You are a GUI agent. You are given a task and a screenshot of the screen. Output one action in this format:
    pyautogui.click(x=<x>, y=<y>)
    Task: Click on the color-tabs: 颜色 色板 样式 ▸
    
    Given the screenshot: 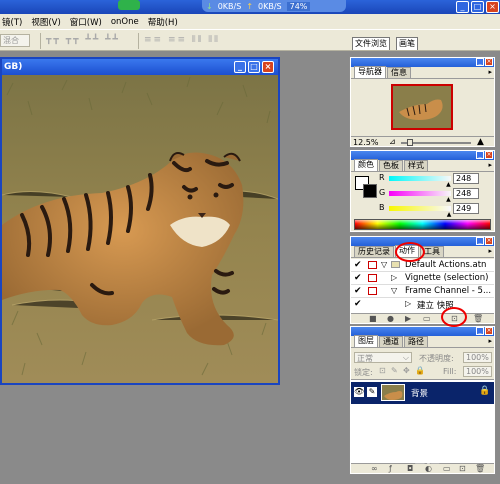 What is the action you would take?
    pyautogui.click(x=422, y=165)
    